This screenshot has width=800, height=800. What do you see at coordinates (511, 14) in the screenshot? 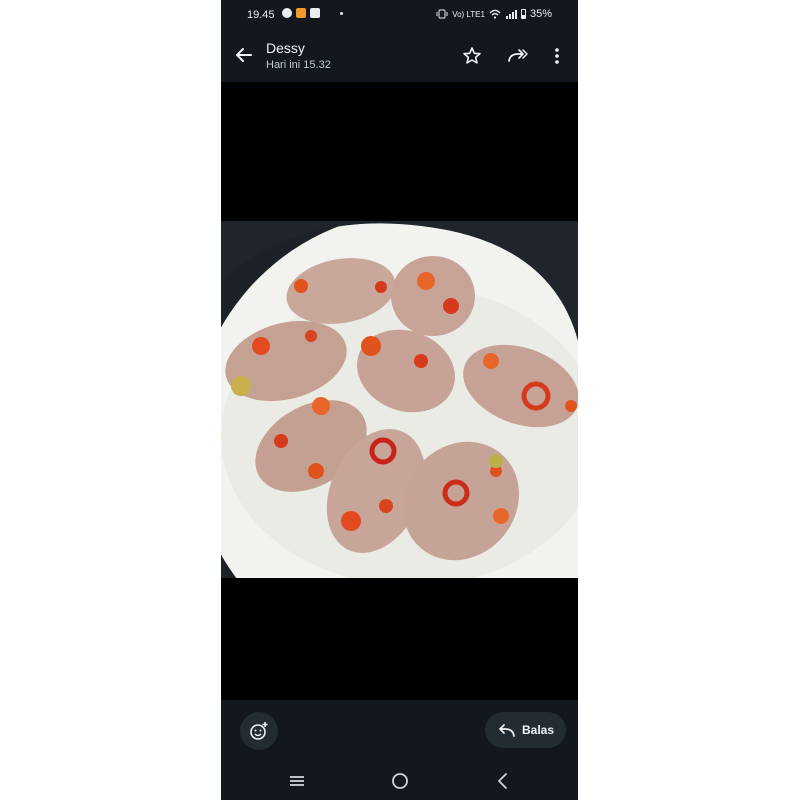
I see `signal-icon` at bounding box center [511, 14].